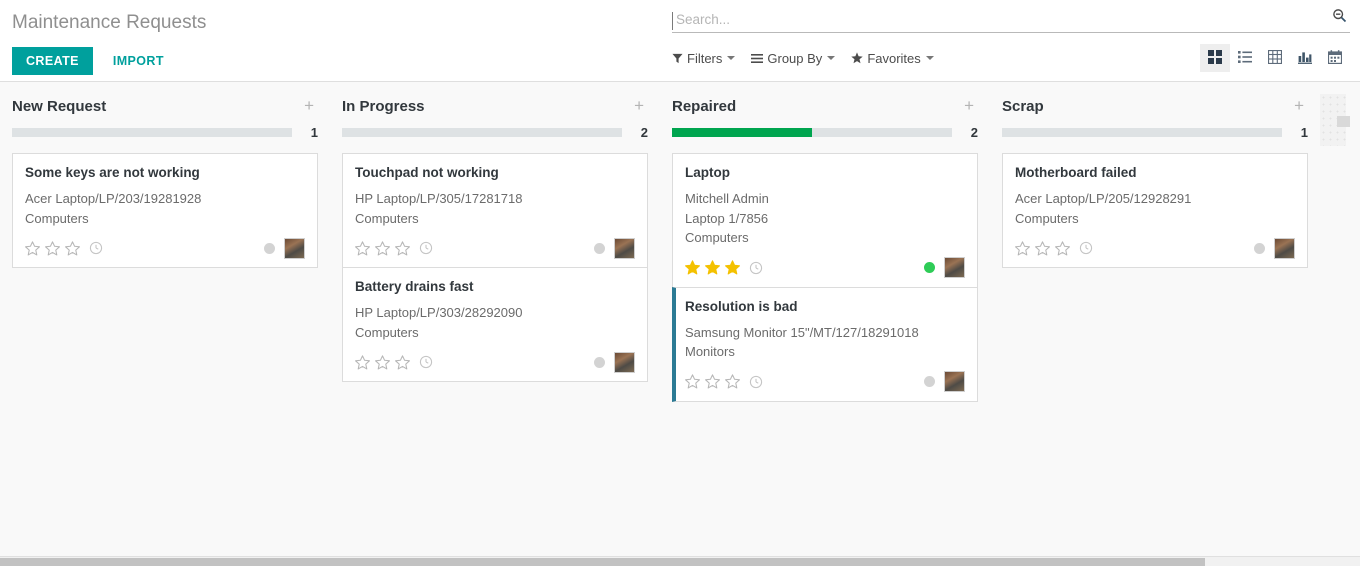  What do you see at coordinates (710, 351) in the screenshot?
I see `card-detail-line: Monitors` at bounding box center [710, 351].